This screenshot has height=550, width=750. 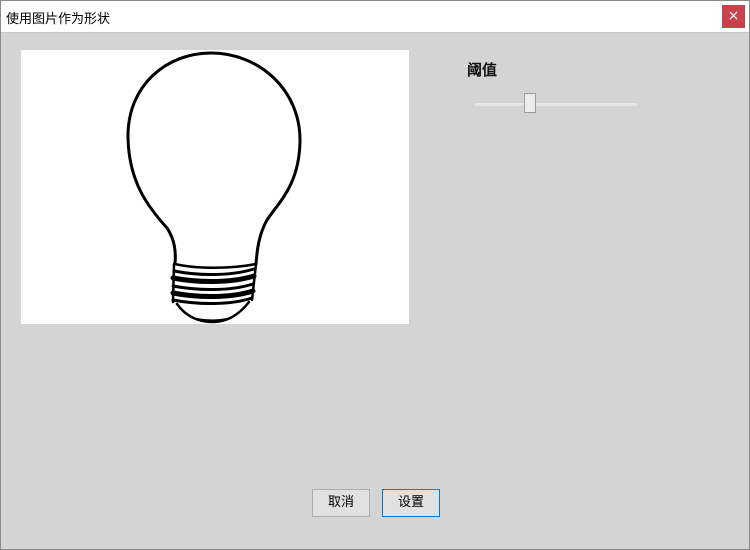 I want to click on cancel-button: 取消, so click(x=341, y=503).